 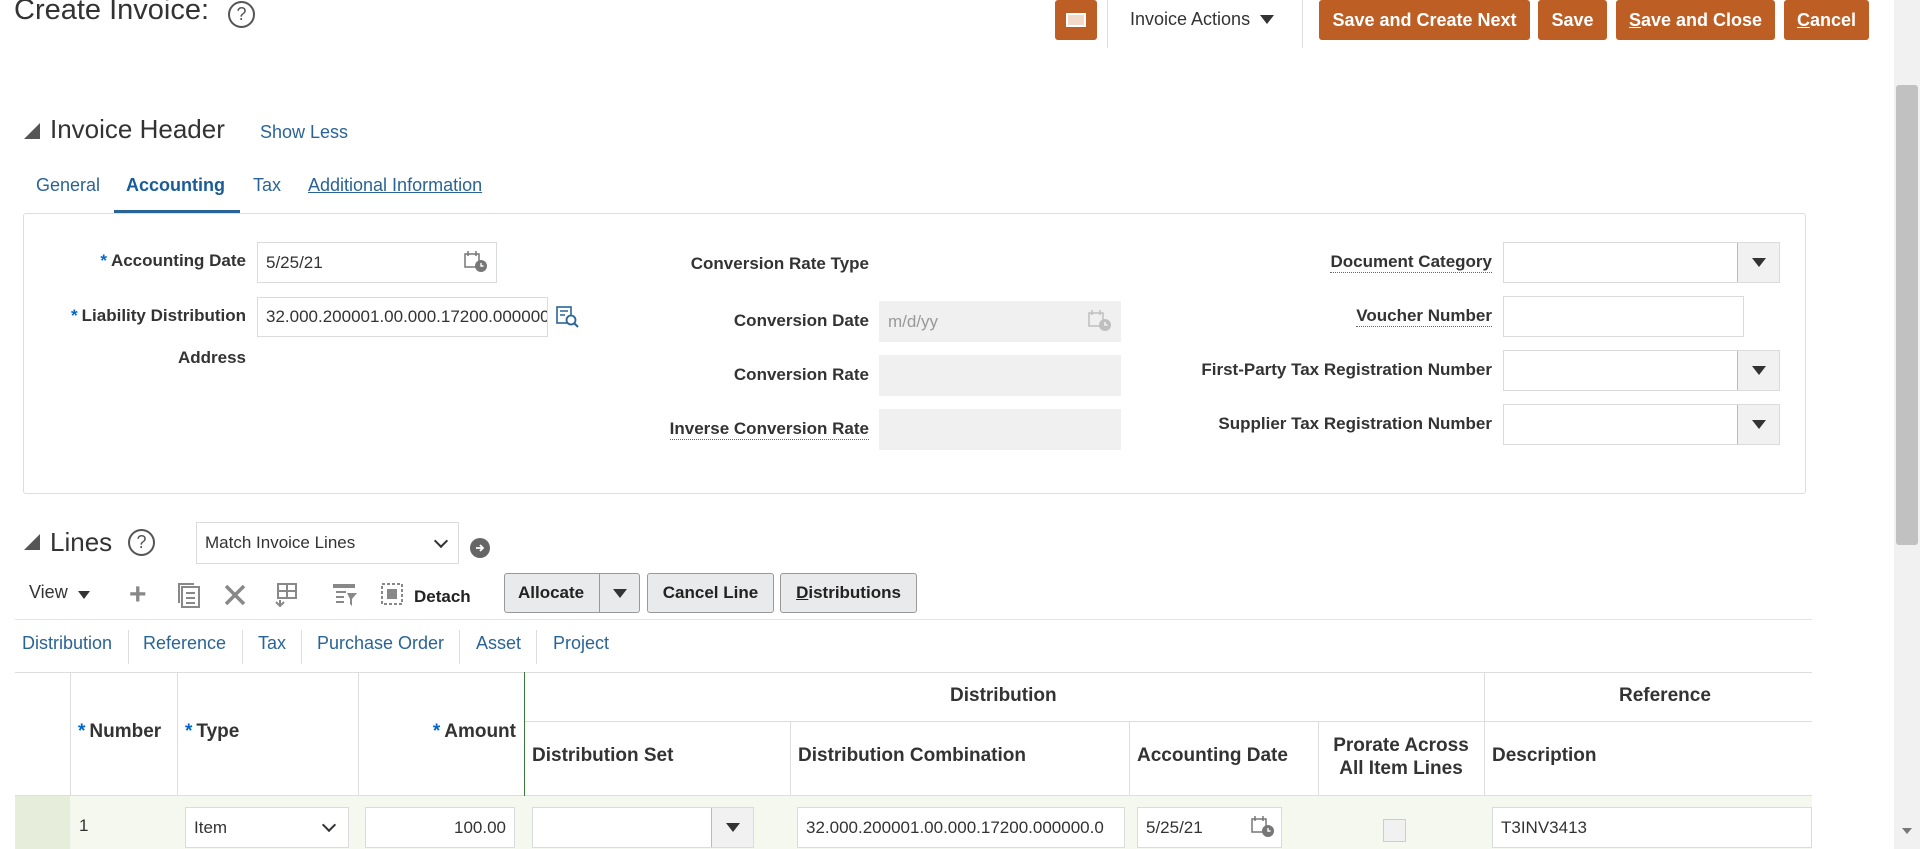 What do you see at coordinates (1544, 827) in the screenshot?
I see `row-description-value: T3INV3413` at bounding box center [1544, 827].